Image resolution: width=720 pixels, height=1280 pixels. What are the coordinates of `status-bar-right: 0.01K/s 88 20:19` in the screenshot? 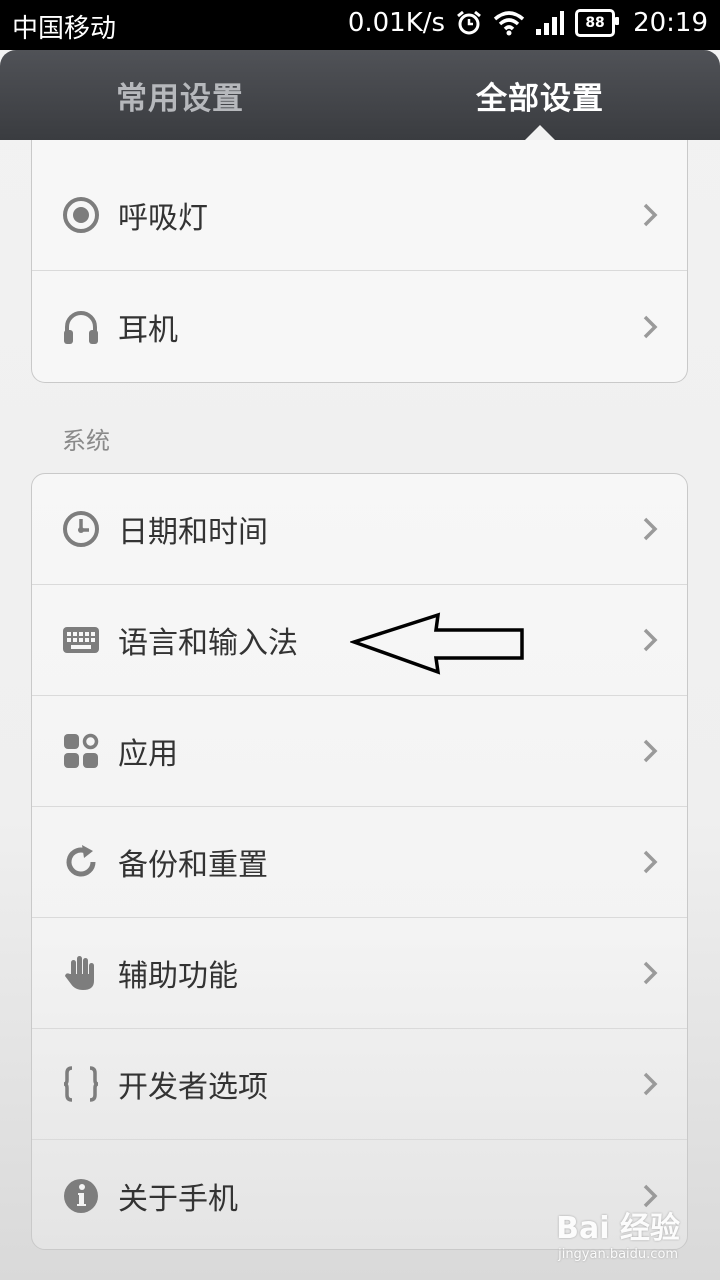 It's located at (528, 23).